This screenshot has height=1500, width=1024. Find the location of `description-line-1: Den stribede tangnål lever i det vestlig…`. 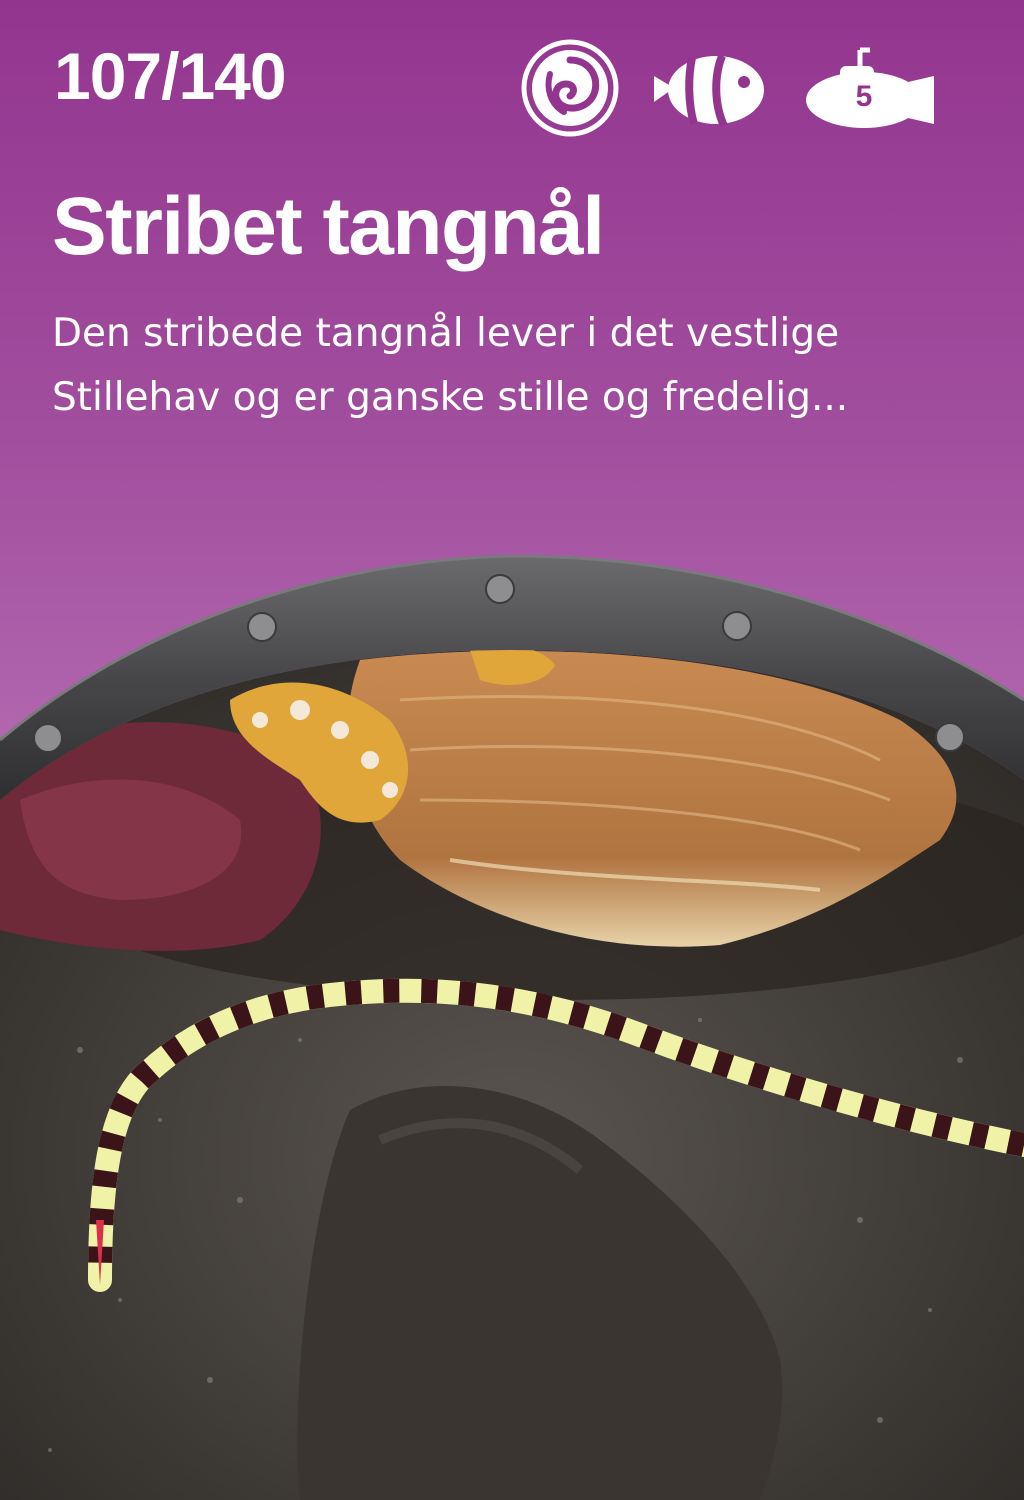

description-line-1: Den stribede tangnål lever i det vestlig… is located at coordinates (446, 333).